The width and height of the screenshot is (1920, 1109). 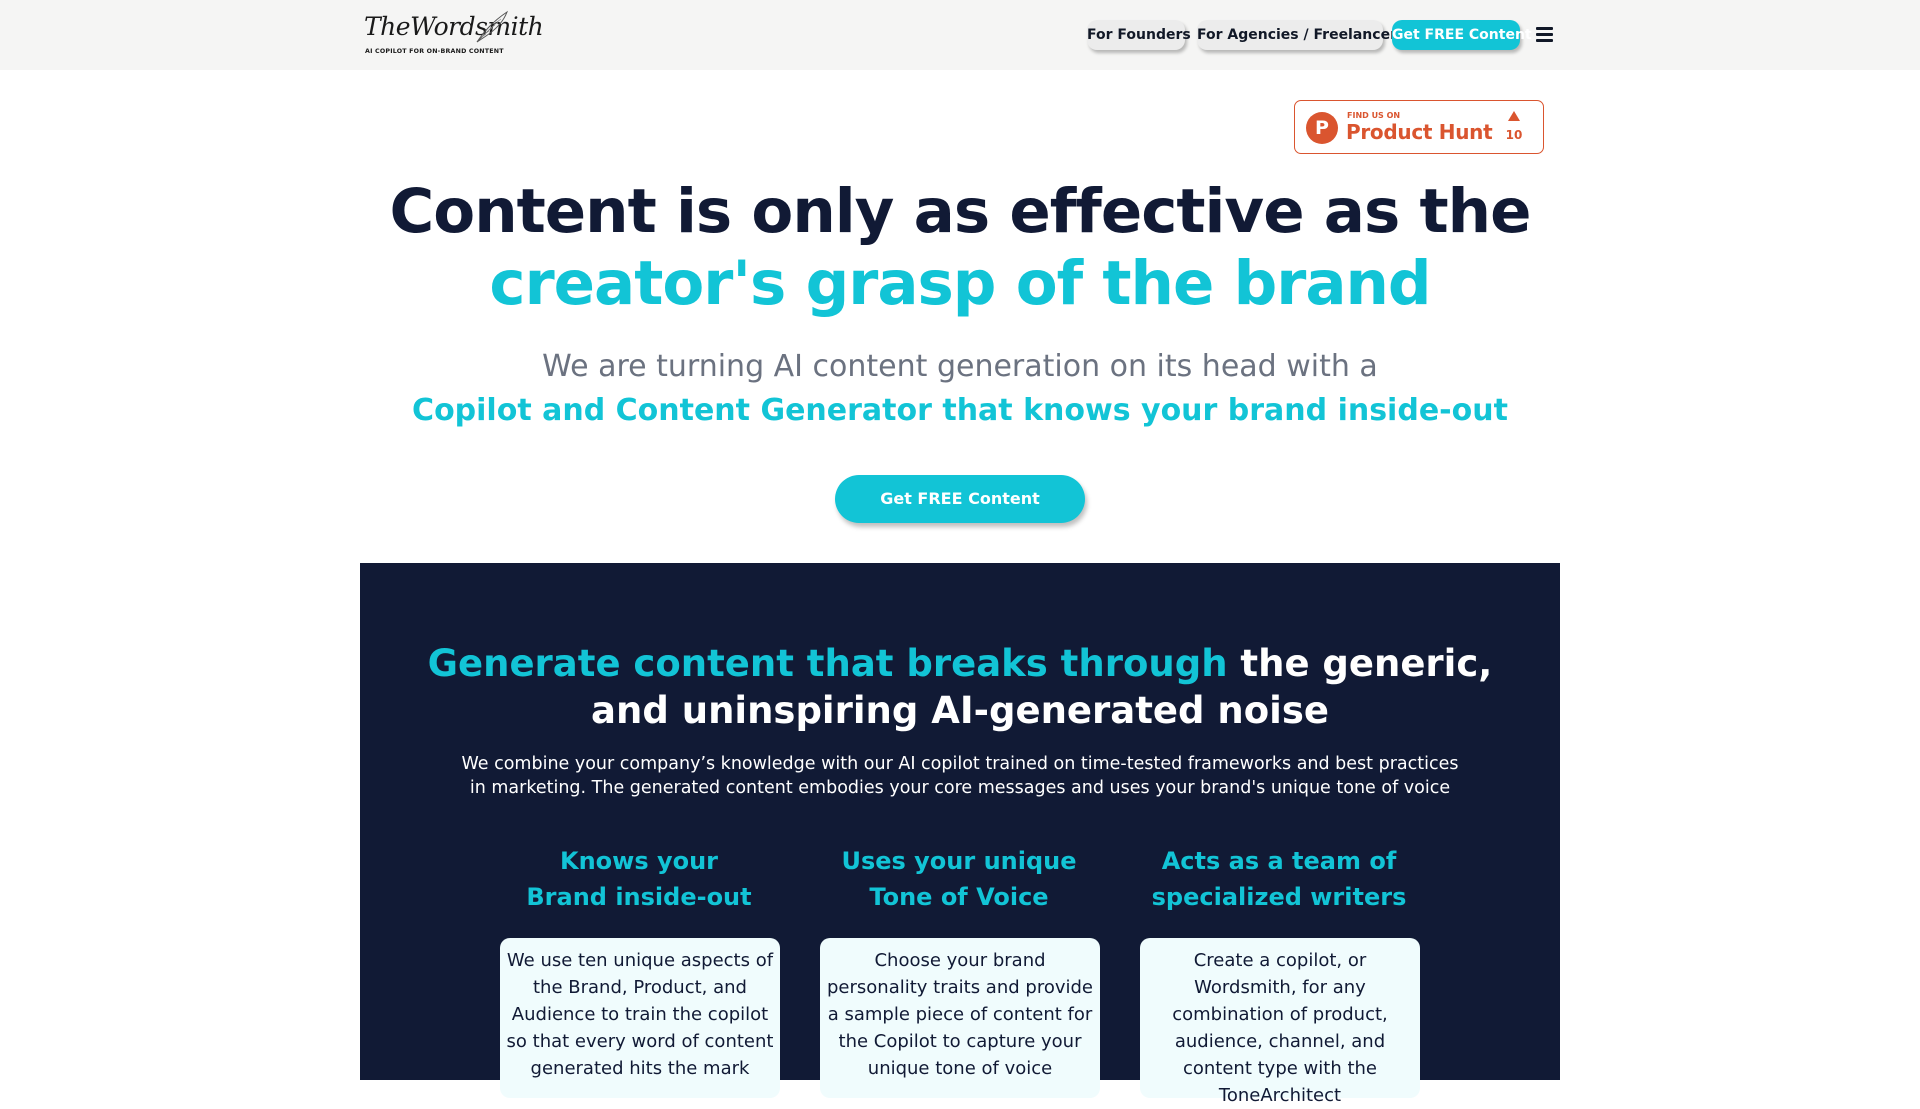 What do you see at coordinates (454, 26) in the screenshot?
I see `logo-wordmark: TheWordsmith` at bounding box center [454, 26].